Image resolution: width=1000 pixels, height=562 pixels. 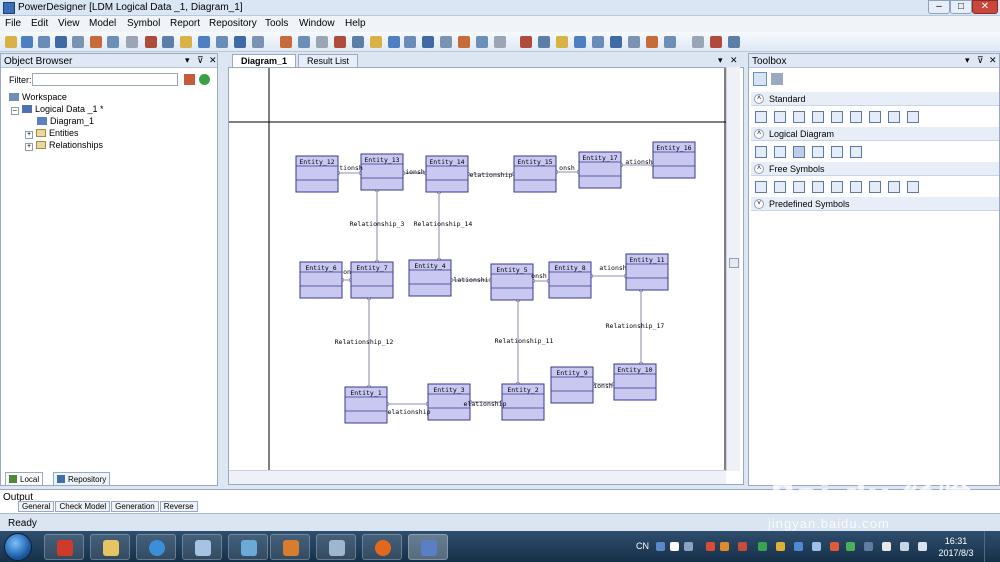 What do you see at coordinates (894, 117) in the screenshot?
I see `copy-icon` at bounding box center [894, 117].